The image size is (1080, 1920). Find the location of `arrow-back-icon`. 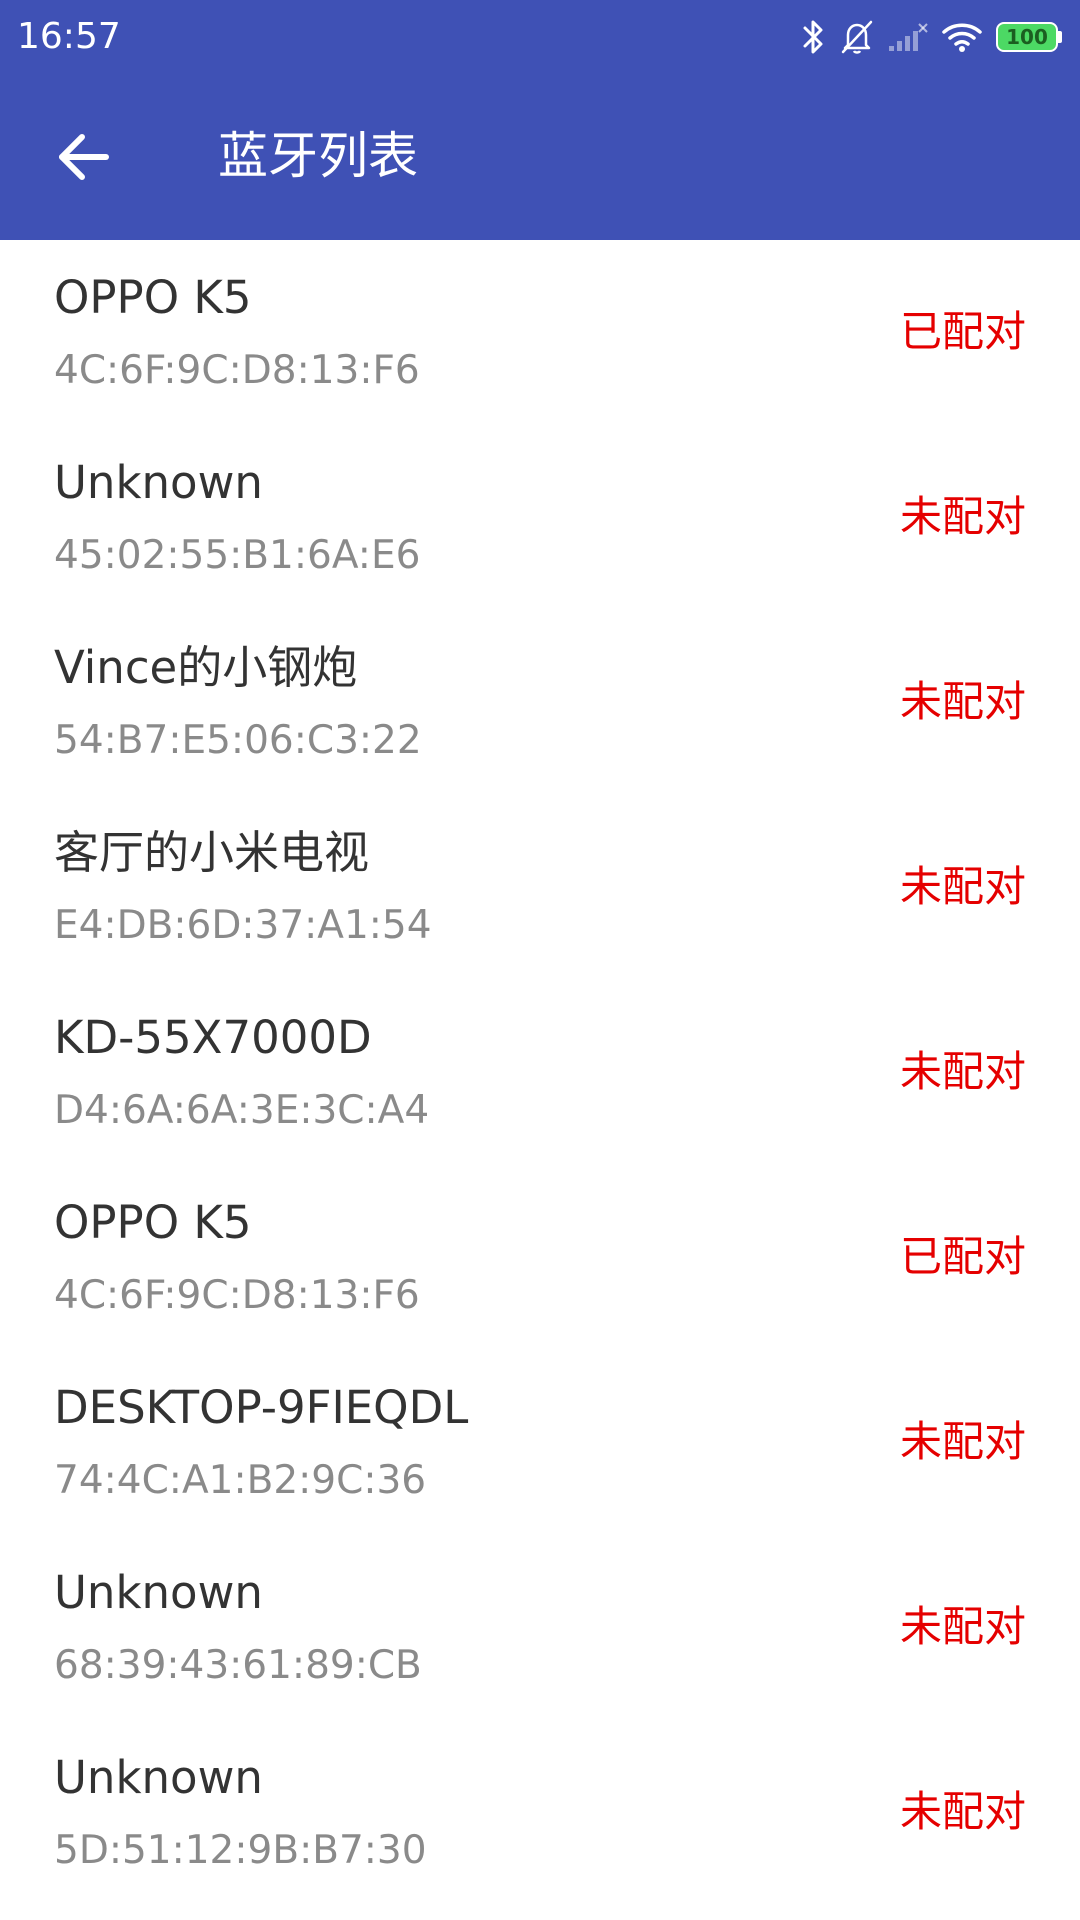

arrow-back-icon is located at coordinates (84, 157).